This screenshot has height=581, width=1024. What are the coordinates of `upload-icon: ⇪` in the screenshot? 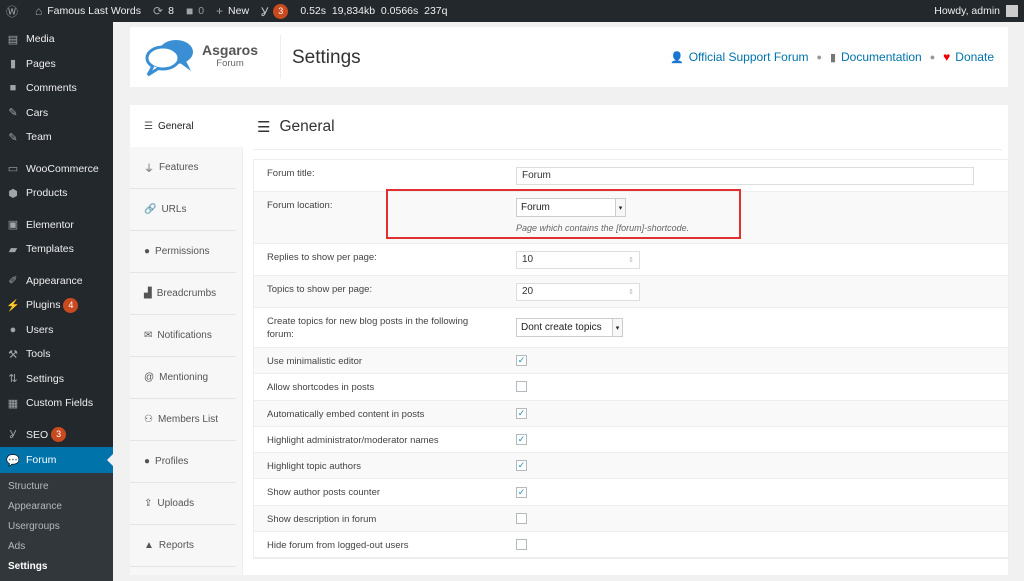 It's located at (148, 503).